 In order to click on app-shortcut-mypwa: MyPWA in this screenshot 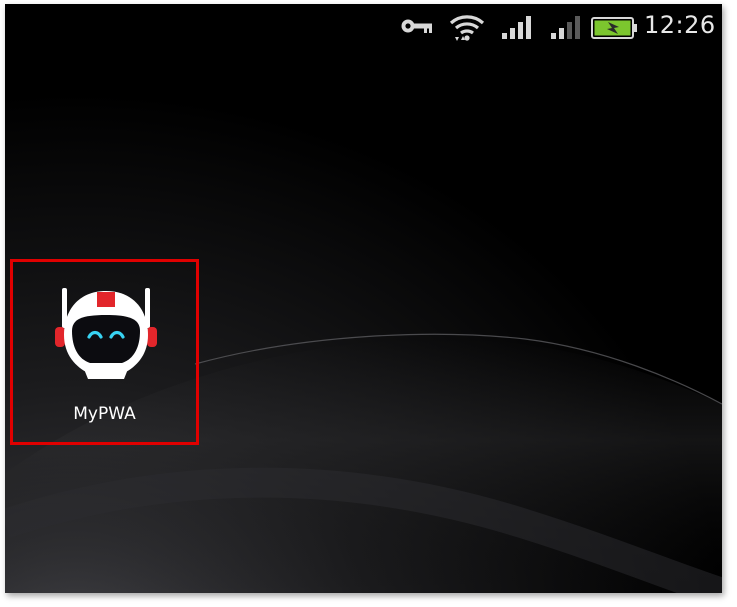, I will do `click(104, 352)`.